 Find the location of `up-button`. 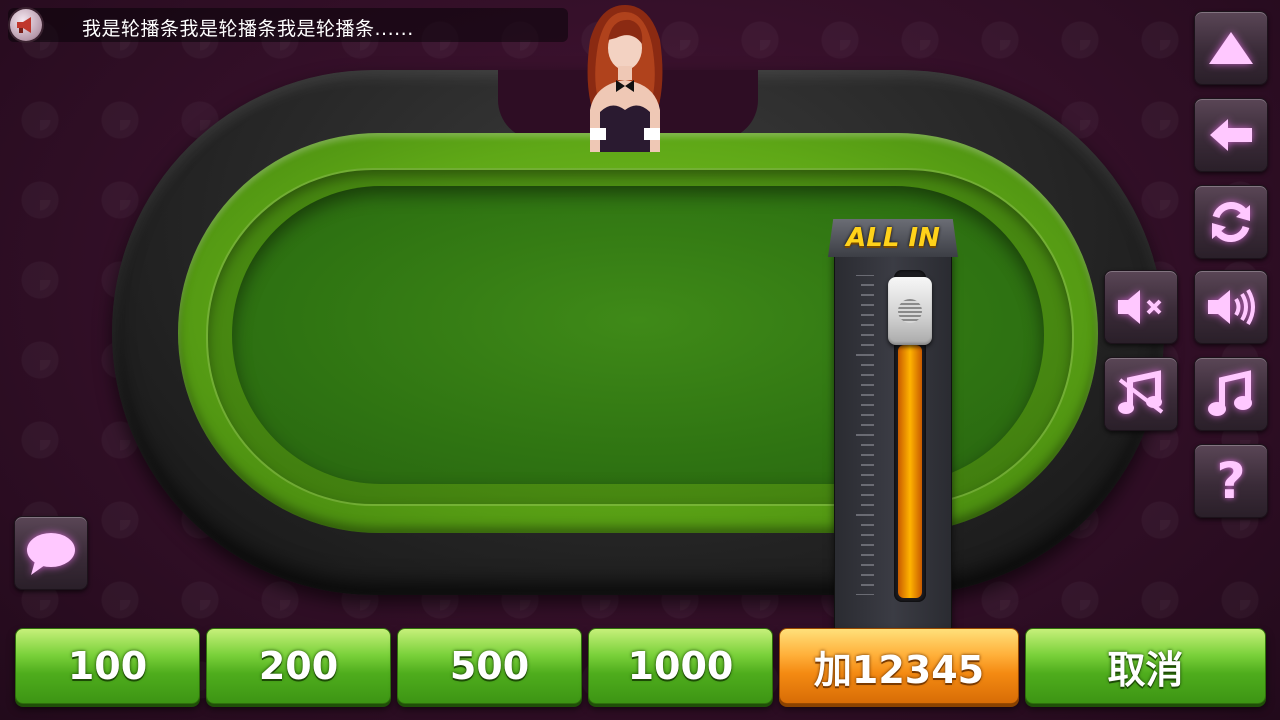

up-button is located at coordinates (1231, 48).